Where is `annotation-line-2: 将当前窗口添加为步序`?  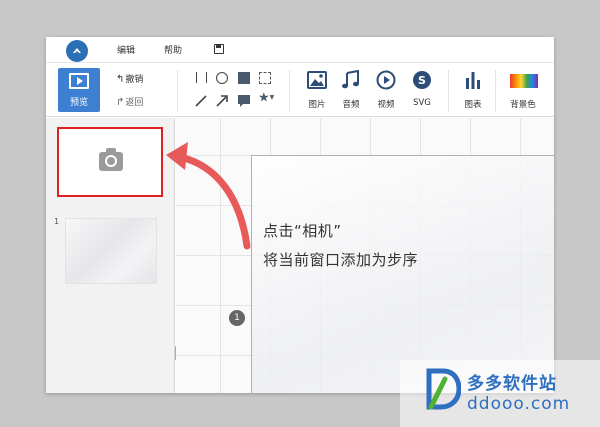
annotation-line-2: 将当前窗口添加为步序 is located at coordinates (341, 260).